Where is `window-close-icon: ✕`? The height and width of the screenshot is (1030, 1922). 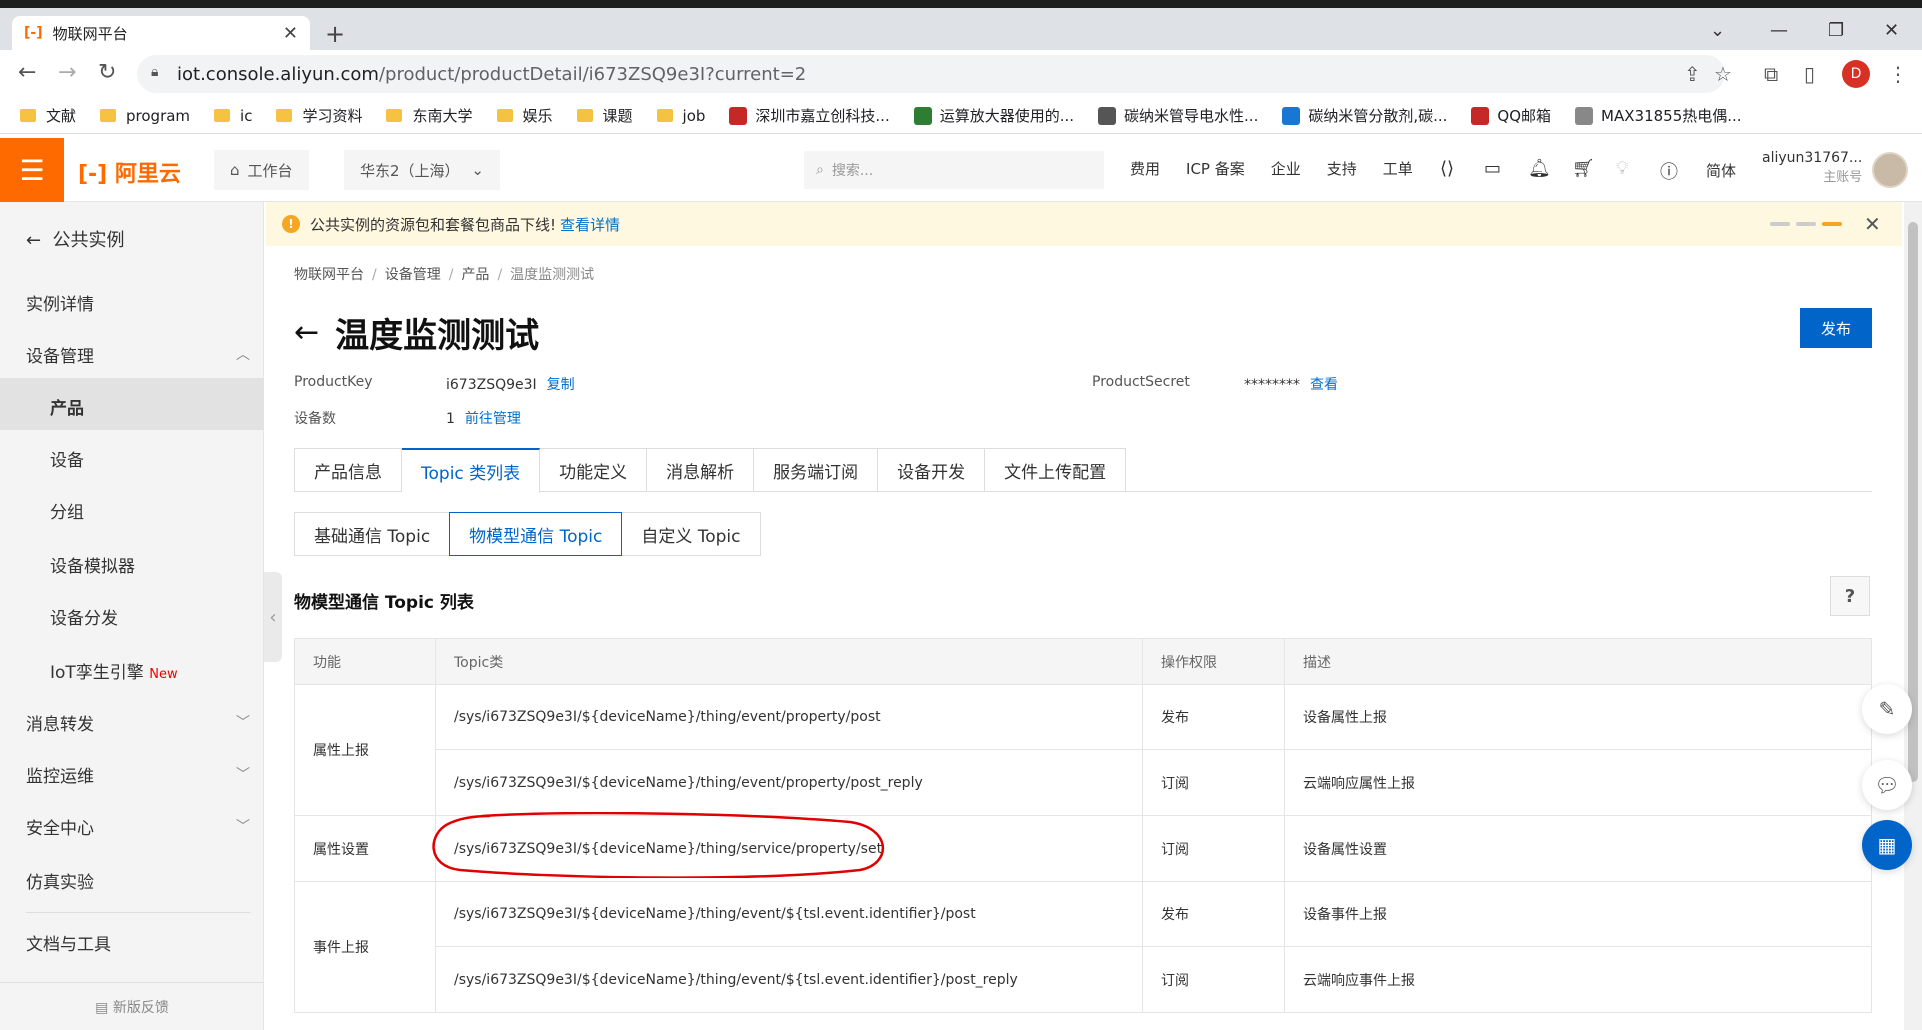 window-close-icon: ✕ is located at coordinates (1891, 30).